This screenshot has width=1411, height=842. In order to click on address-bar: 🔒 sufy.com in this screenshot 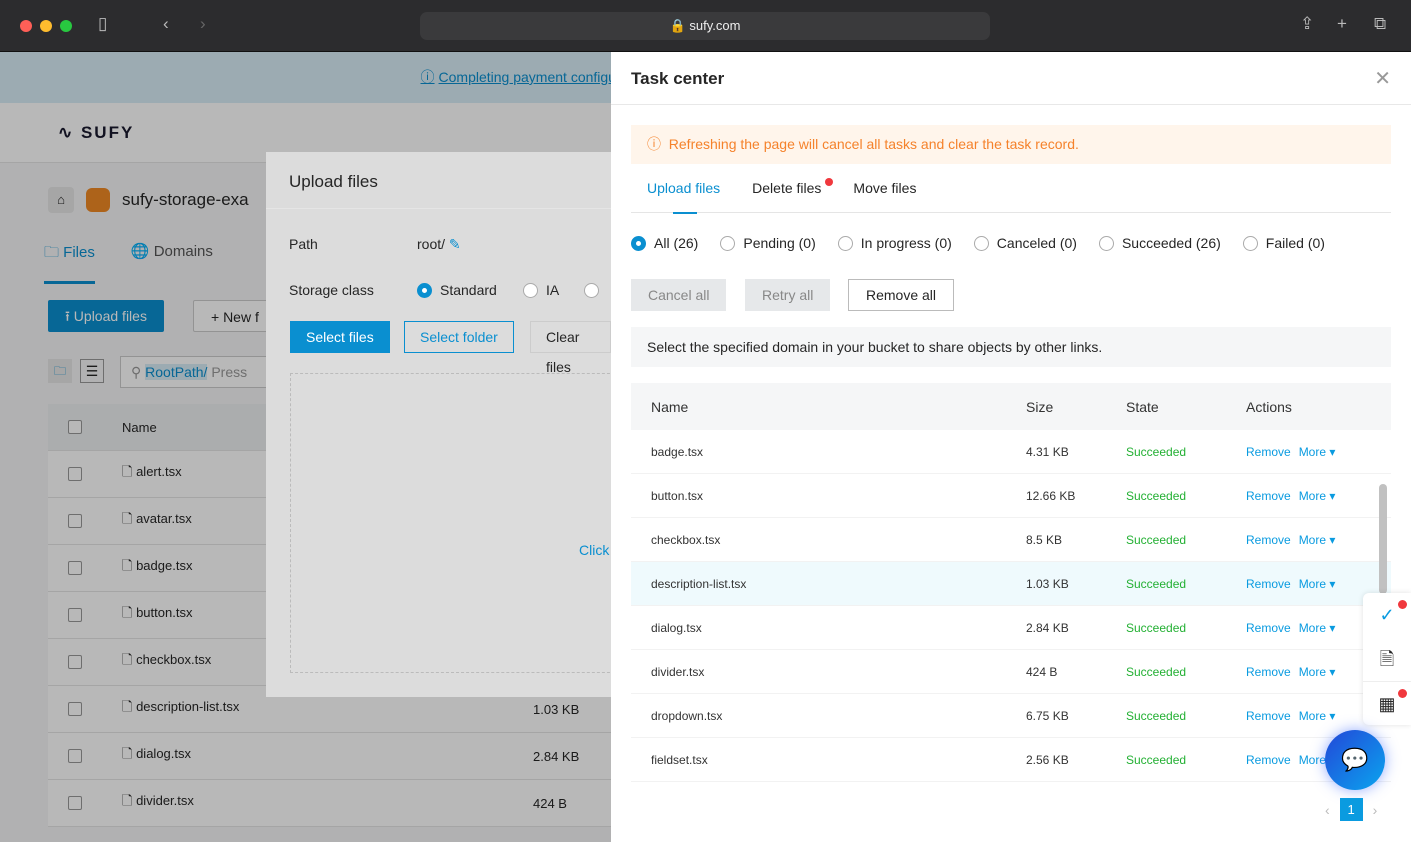, I will do `click(705, 26)`.